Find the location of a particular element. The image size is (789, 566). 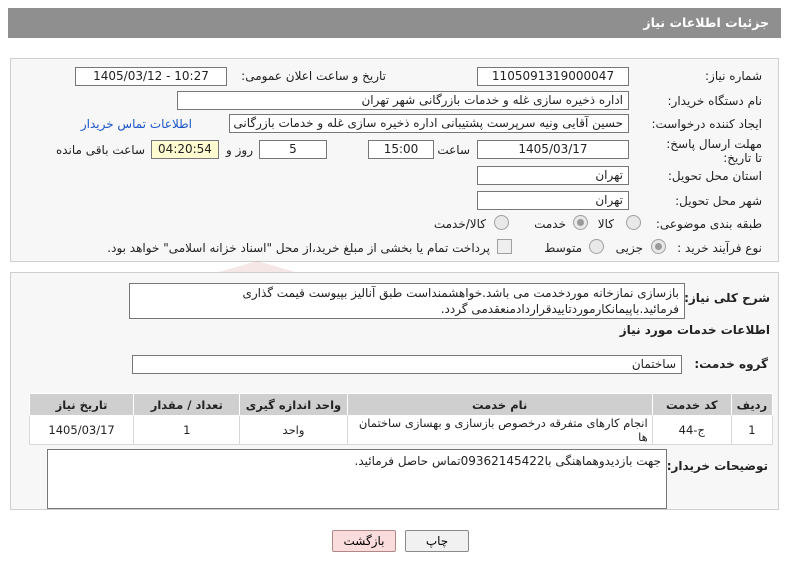

city-field: تهران is located at coordinates (553, 200).